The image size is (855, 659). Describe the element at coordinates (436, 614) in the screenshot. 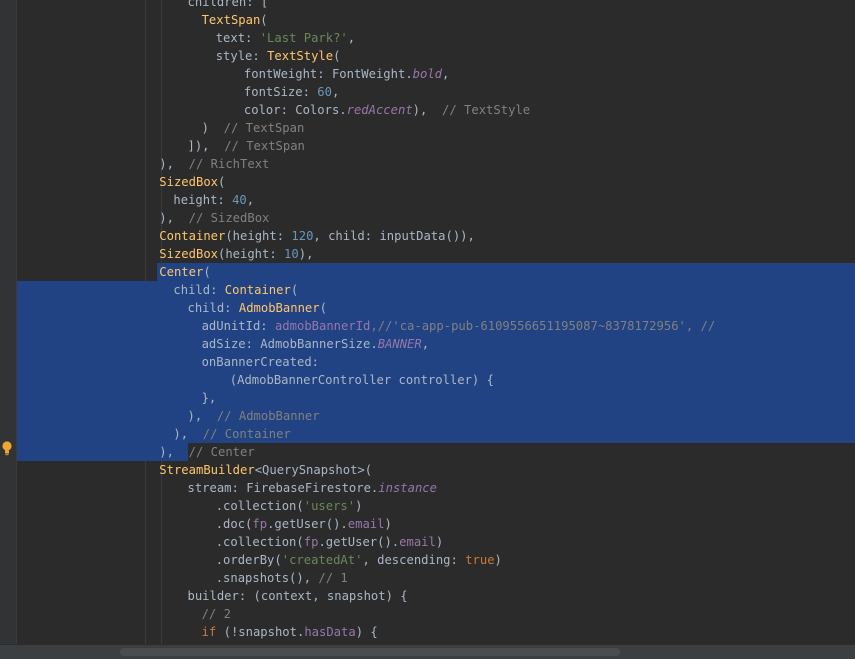

I see `code-line: // 2` at that location.